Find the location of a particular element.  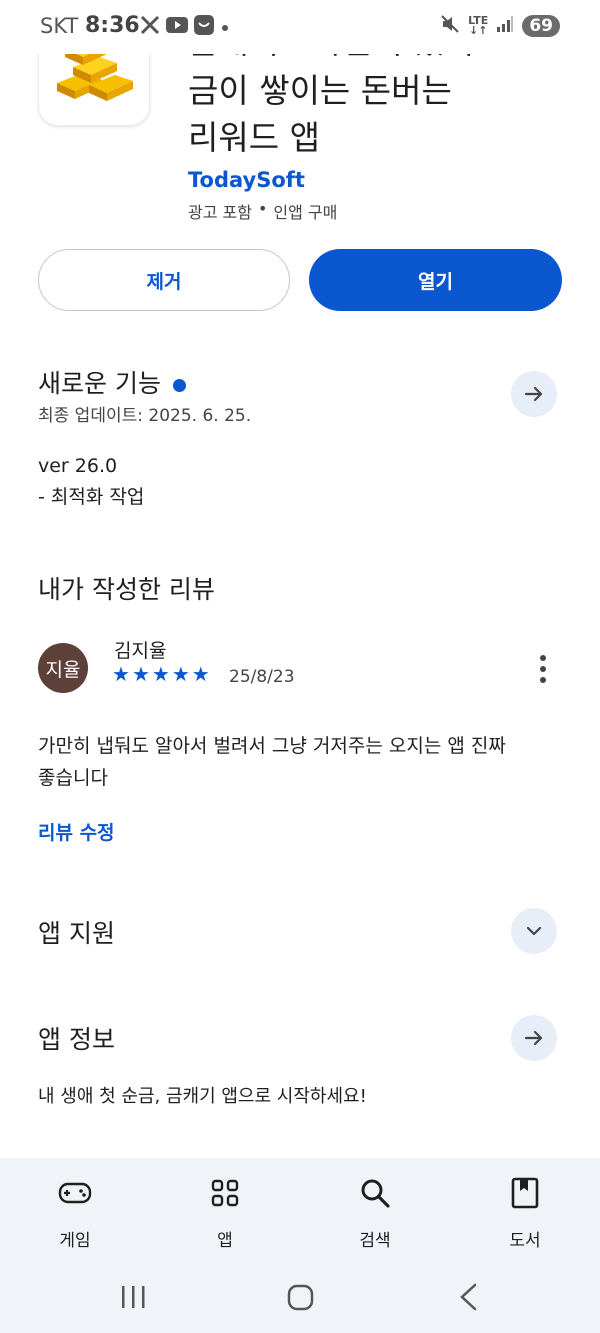

x-logo-icon is located at coordinates (150, 27).